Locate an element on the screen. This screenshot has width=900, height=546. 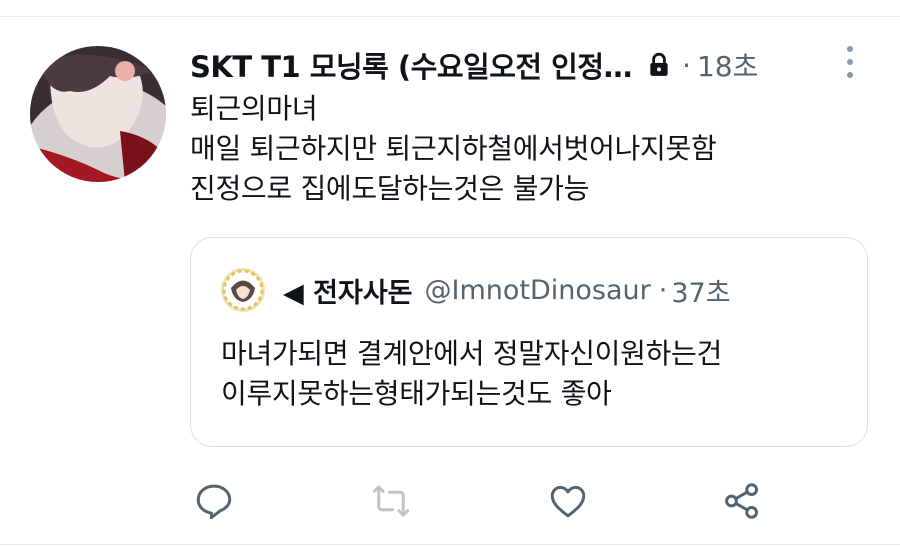
action-bar is located at coordinates (450, 501).